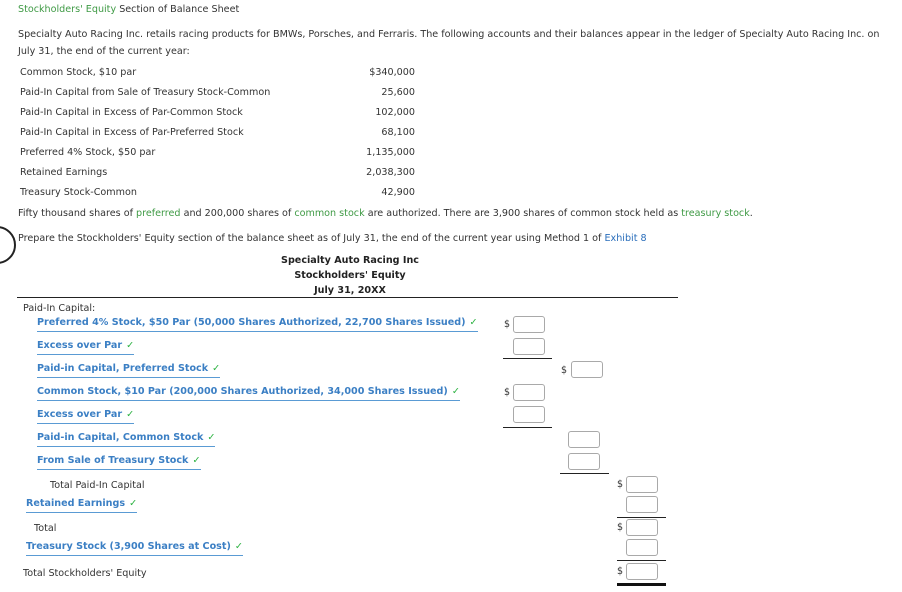  Describe the element at coordinates (392, 72) in the screenshot. I see `account-value: $340,000` at that location.